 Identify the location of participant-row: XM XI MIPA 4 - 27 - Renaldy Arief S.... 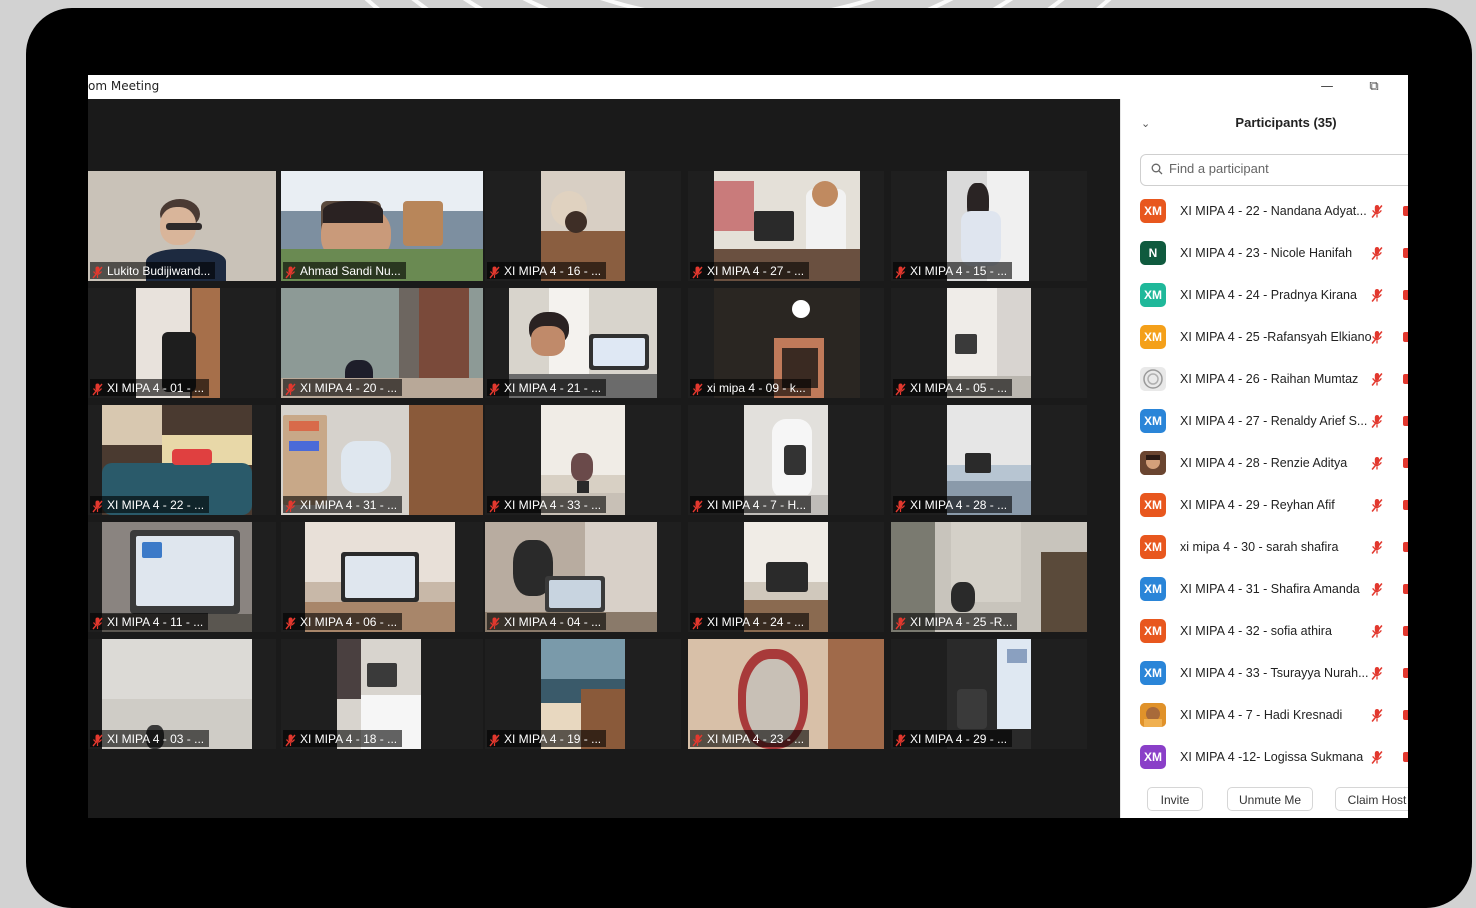
(1264, 421).